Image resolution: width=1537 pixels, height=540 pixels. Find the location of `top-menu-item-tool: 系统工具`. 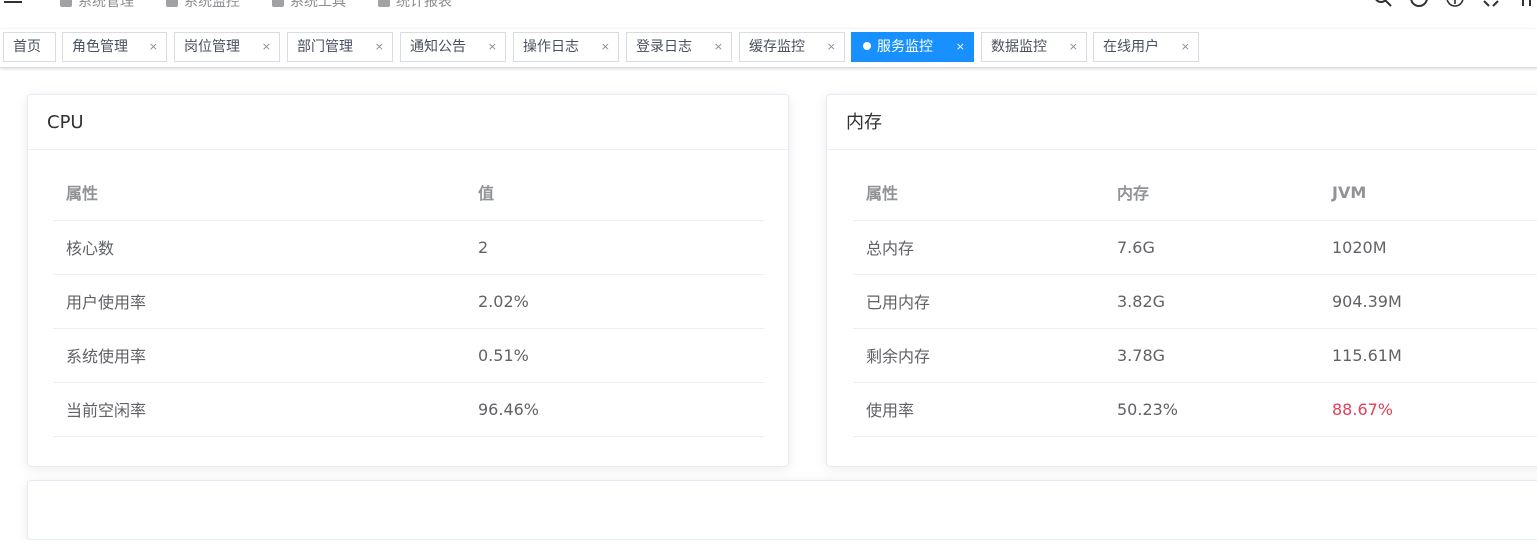

top-menu-item-tool: 系统工具 is located at coordinates (309, 5).